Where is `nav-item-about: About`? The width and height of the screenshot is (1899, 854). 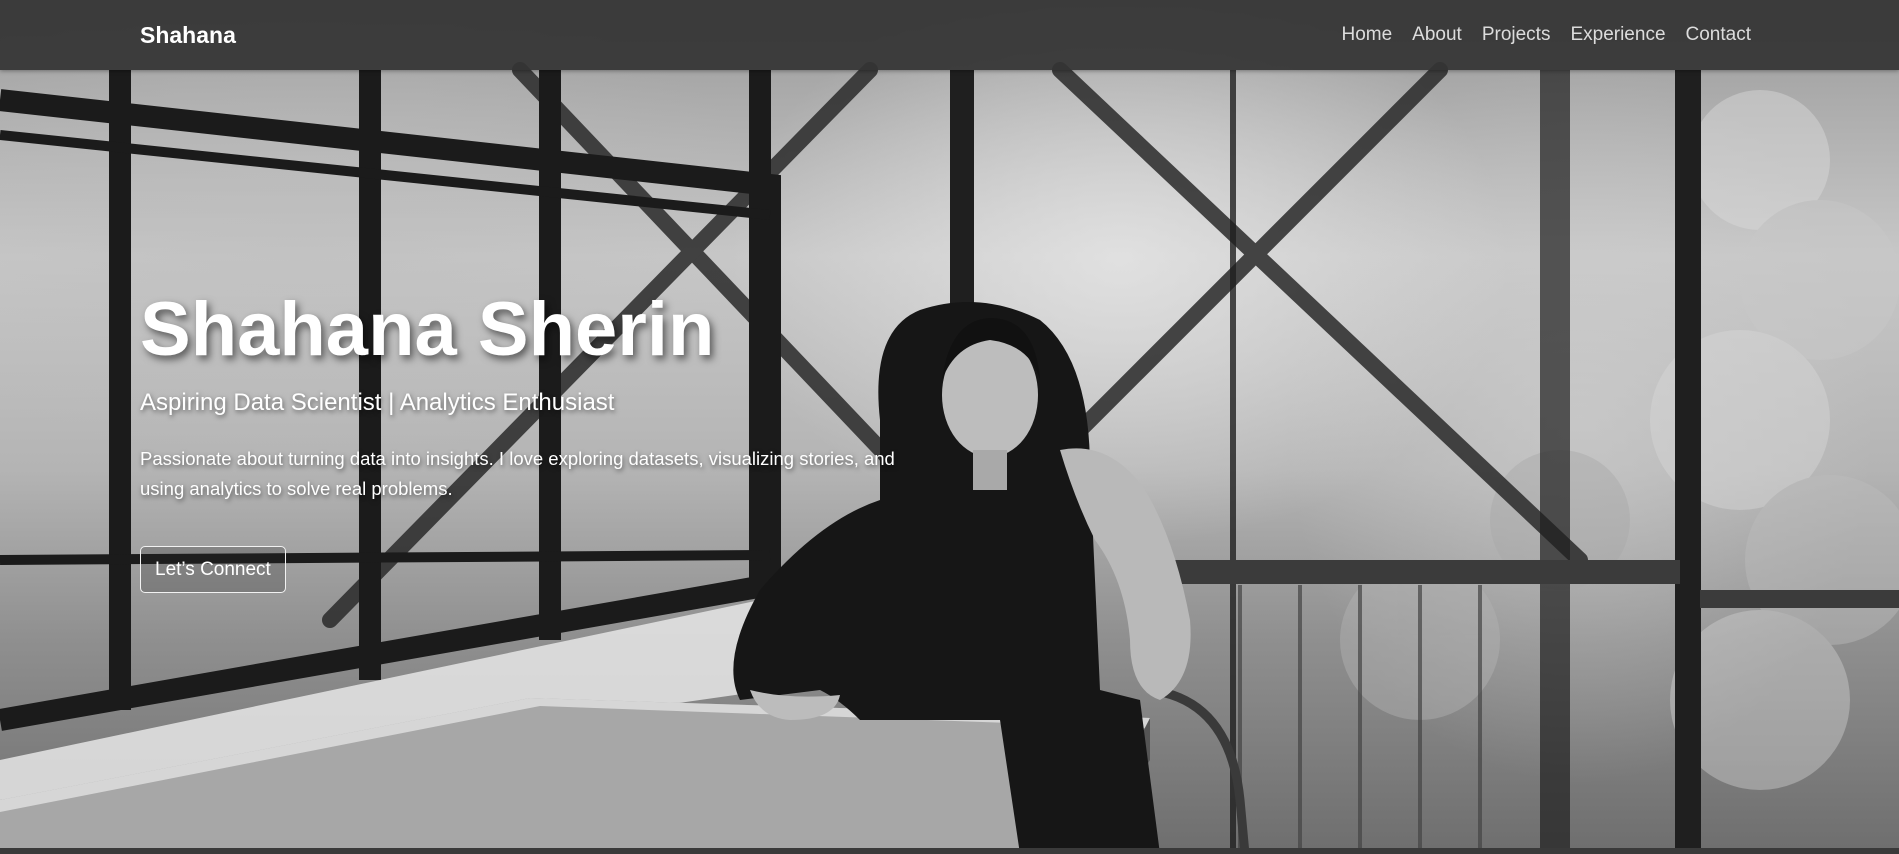 nav-item-about: About is located at coordinates (1437, 35).